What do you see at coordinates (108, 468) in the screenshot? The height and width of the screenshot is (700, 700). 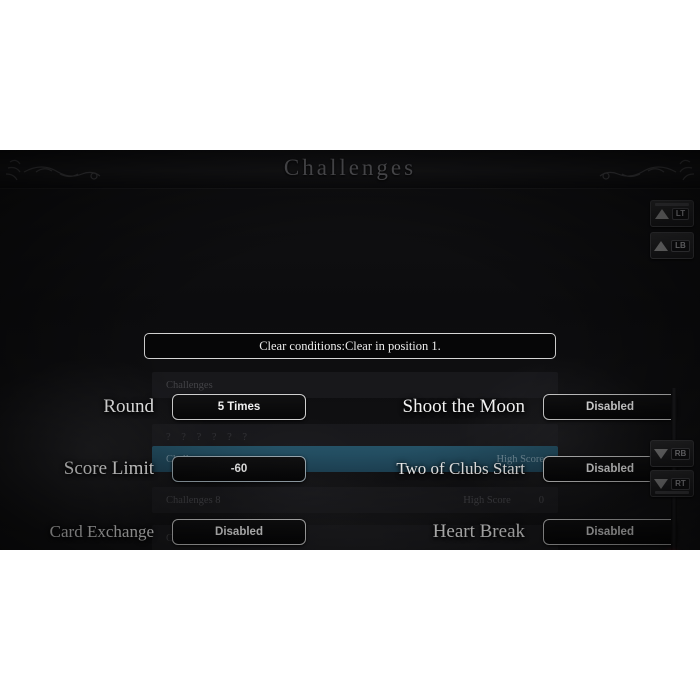 I see `setting-label-score-limit: Score Limit` at bounding box center [108, 468].